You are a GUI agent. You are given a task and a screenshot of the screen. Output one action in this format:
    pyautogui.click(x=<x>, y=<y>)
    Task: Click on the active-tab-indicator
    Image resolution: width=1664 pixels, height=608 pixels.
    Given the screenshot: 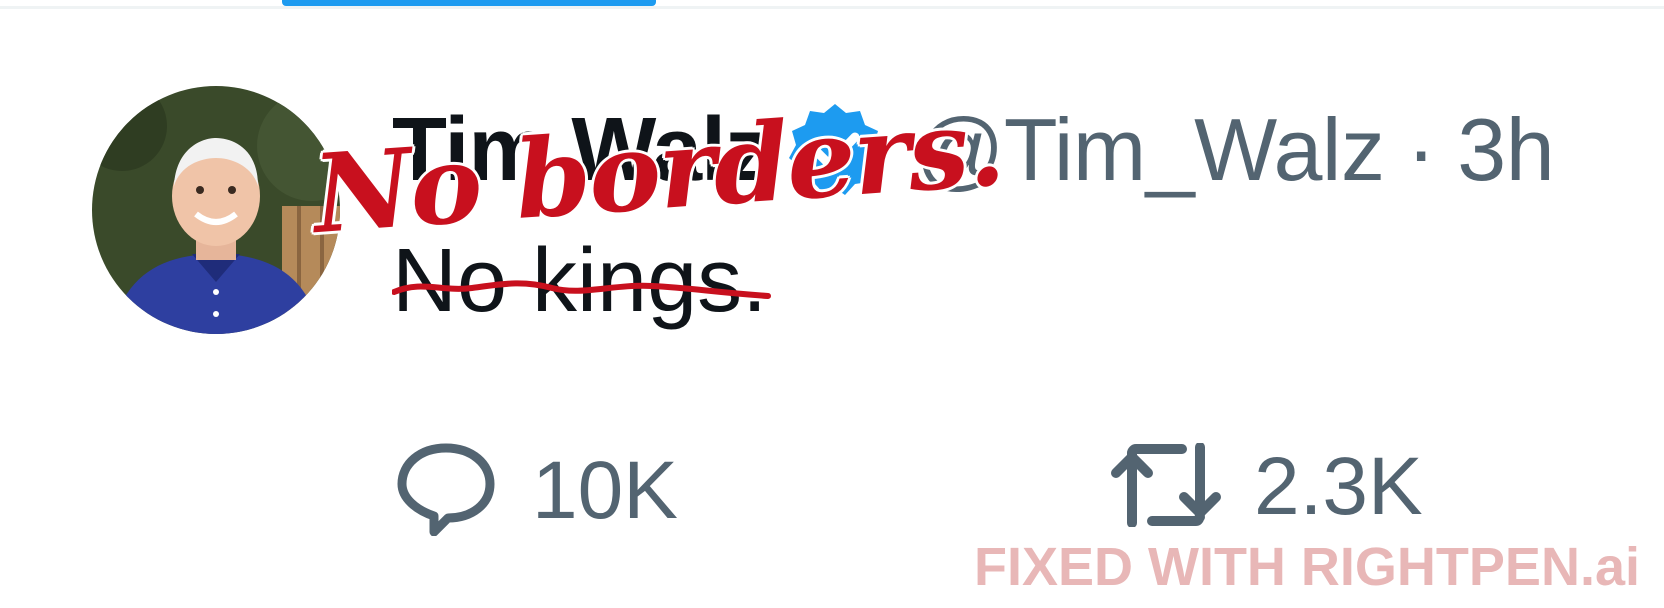 What is the action you would take?
    pyautogui.click(x=469, y=3)
    